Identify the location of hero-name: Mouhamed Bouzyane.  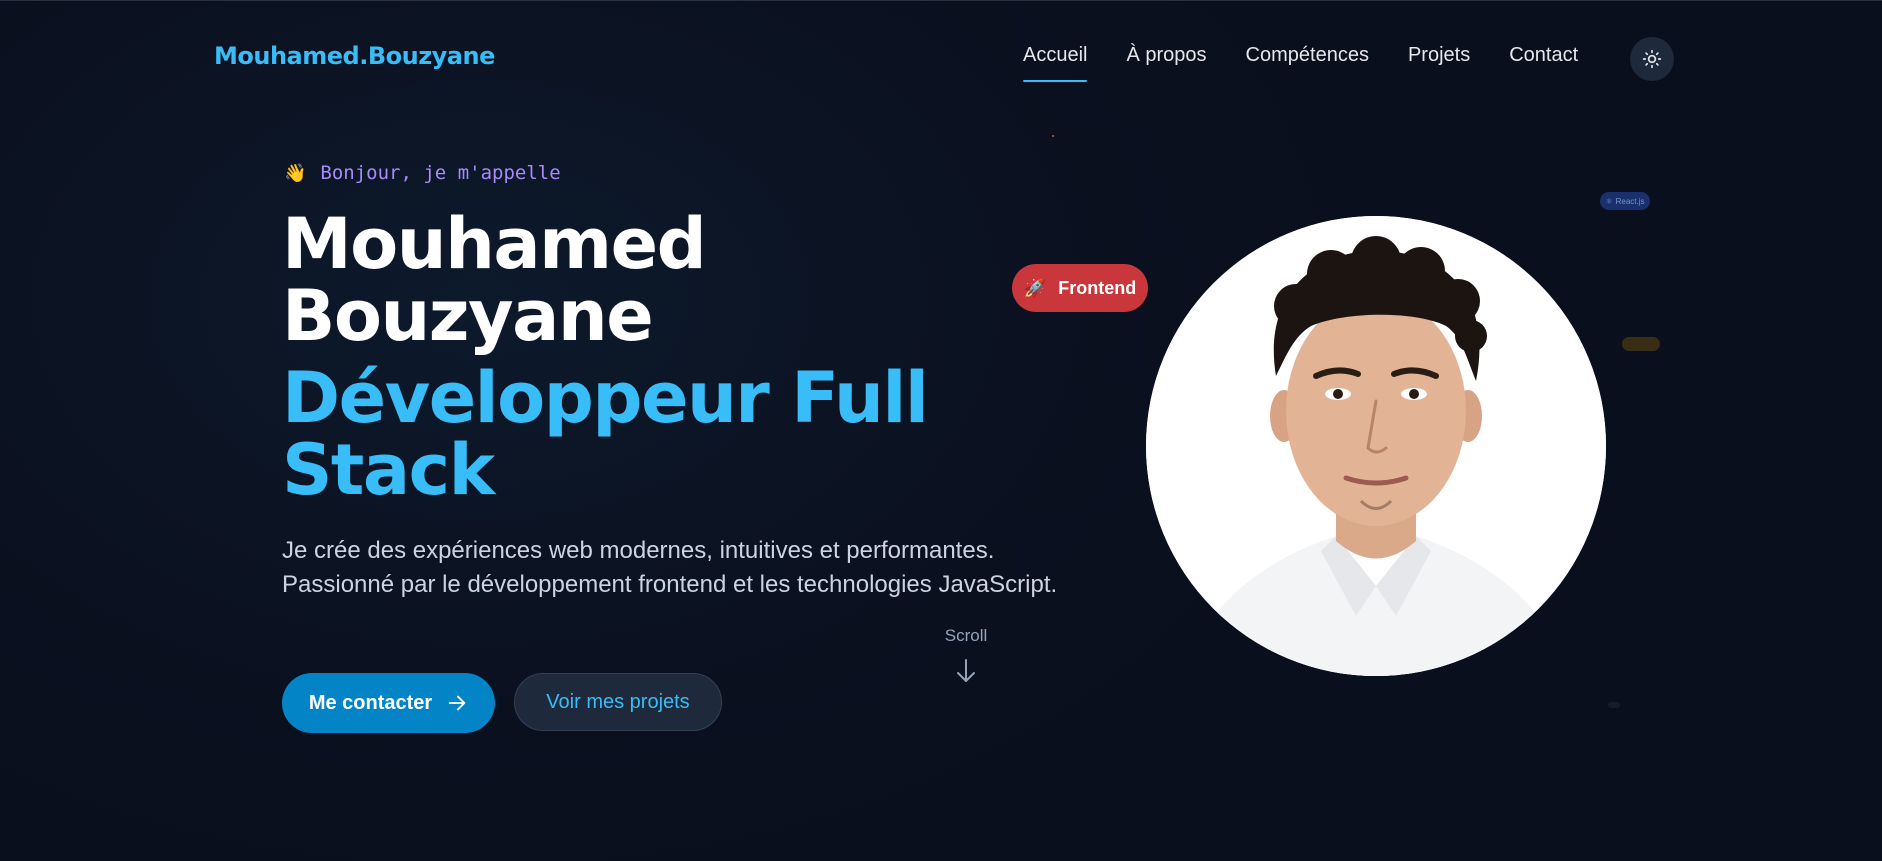
(494, 280).